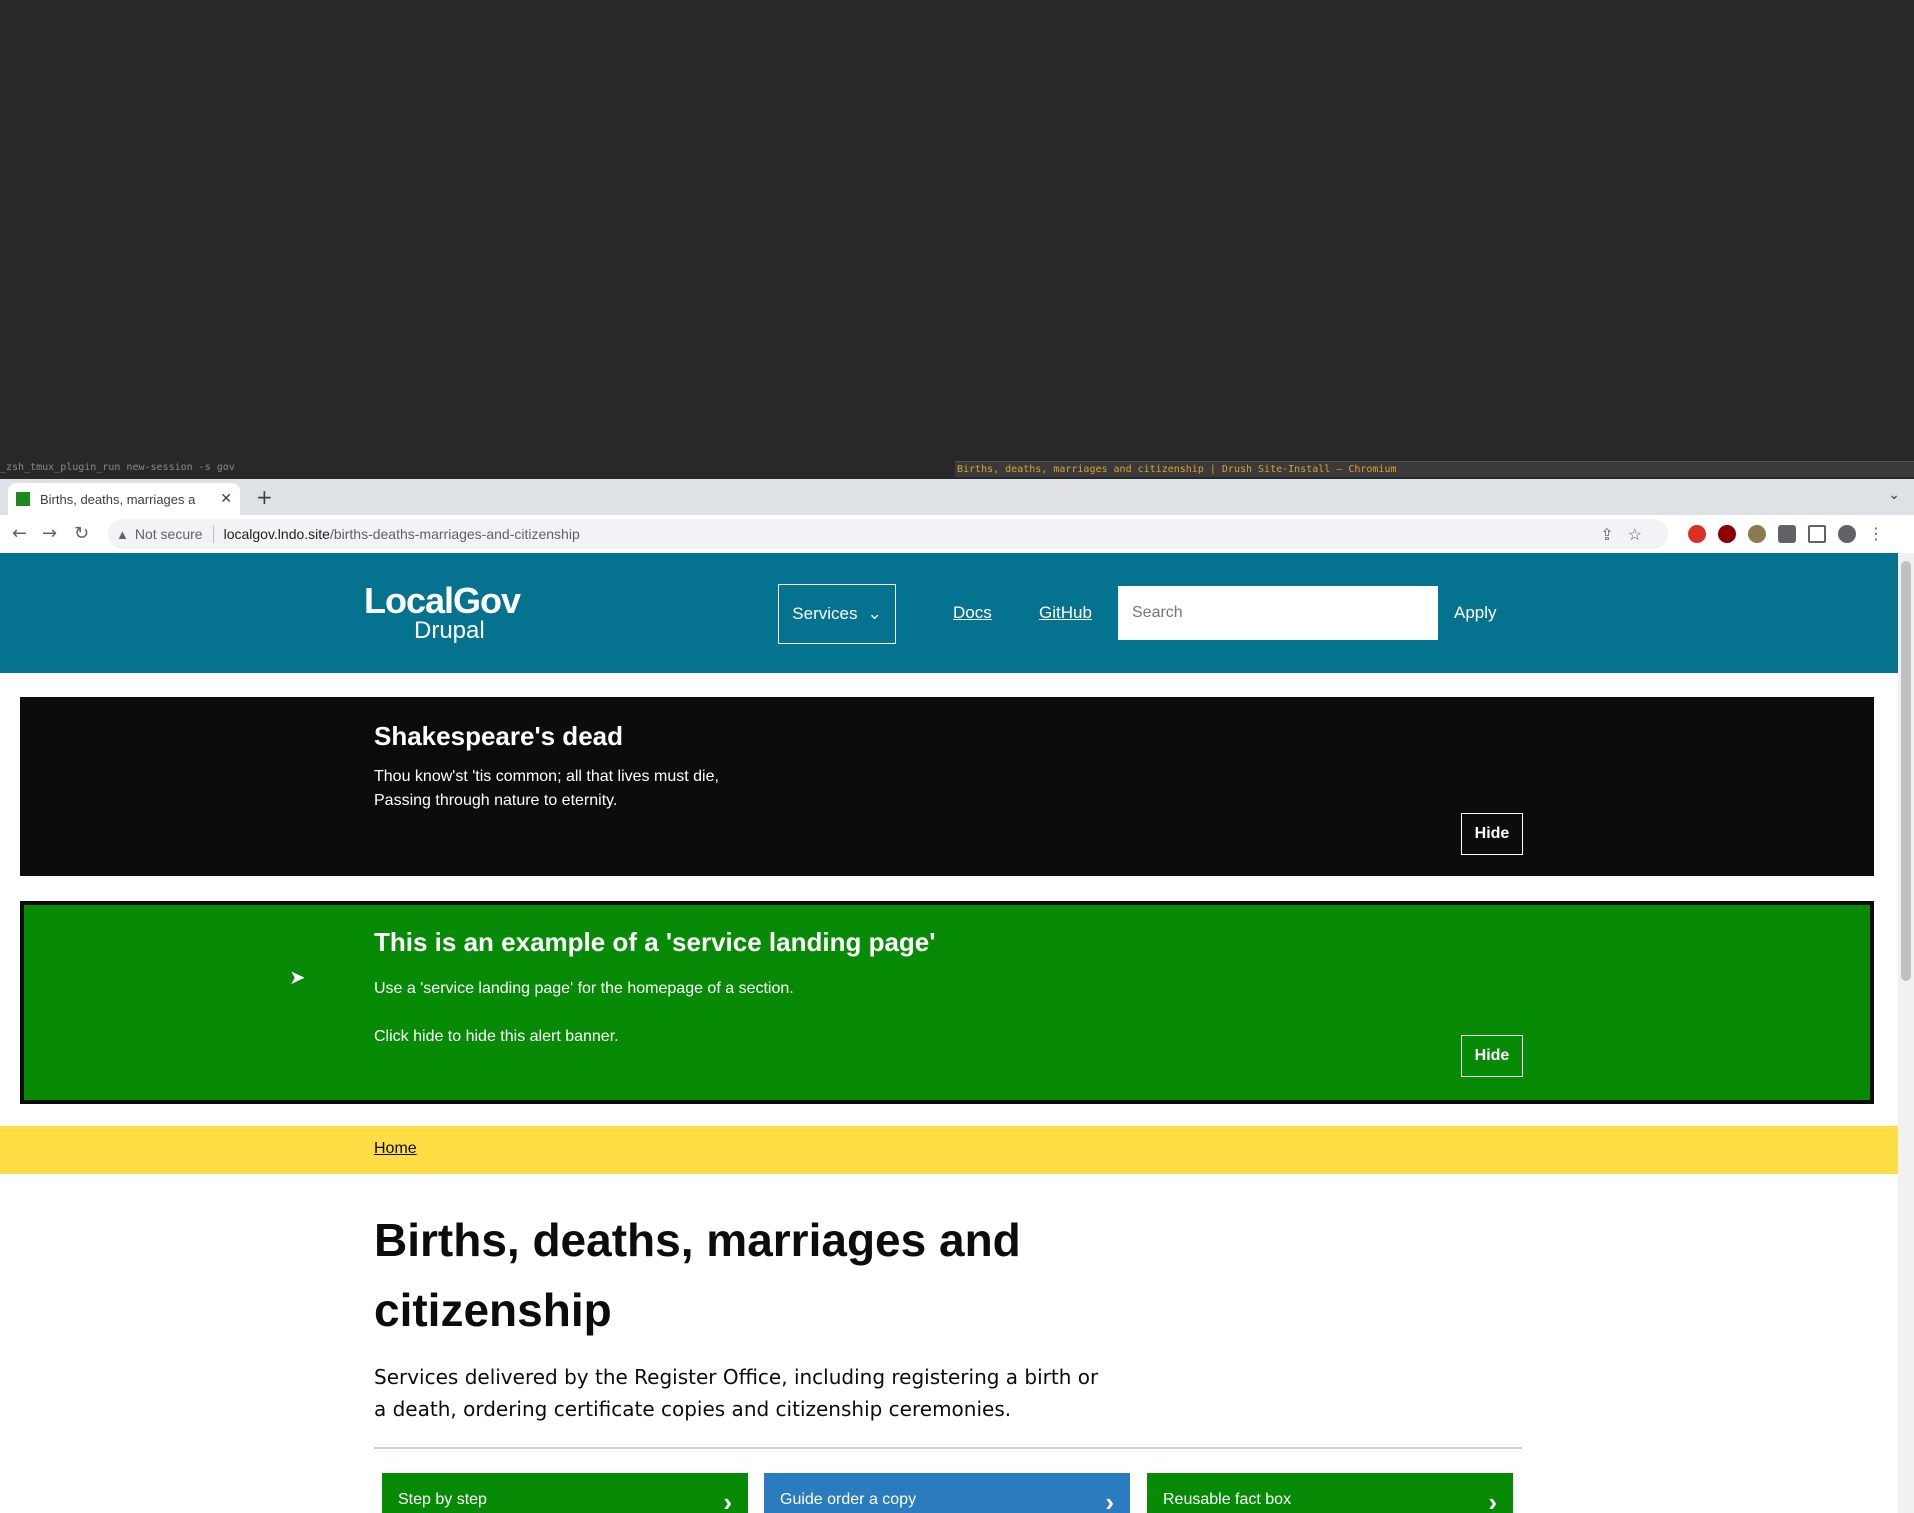 The width and height of the screenshot is (1914, 1513). I want to click on reload-icon: ↻, so click(81, 533).